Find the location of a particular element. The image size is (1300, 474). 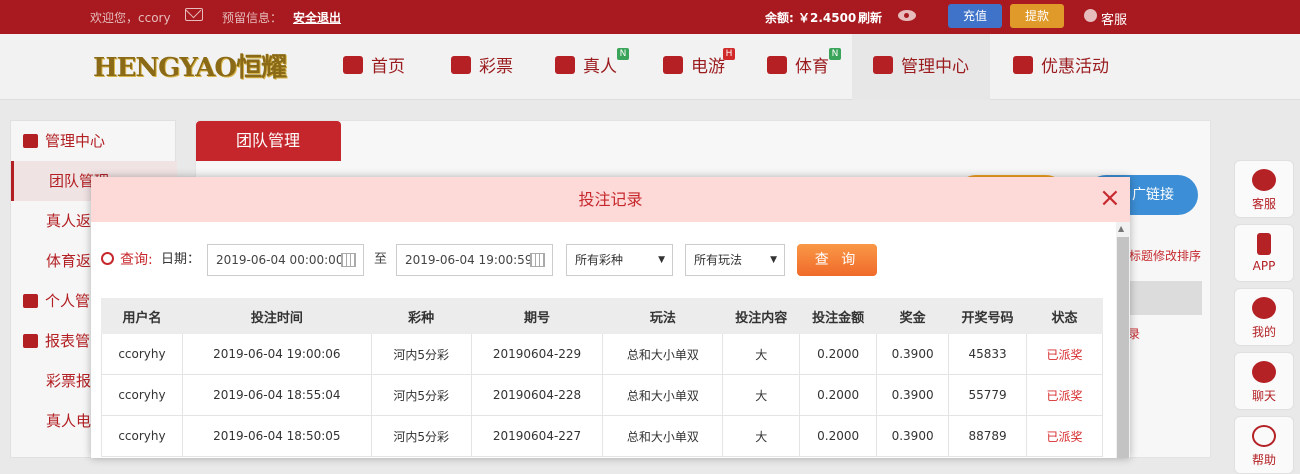

person-icon is located at coordinates (565, 65).